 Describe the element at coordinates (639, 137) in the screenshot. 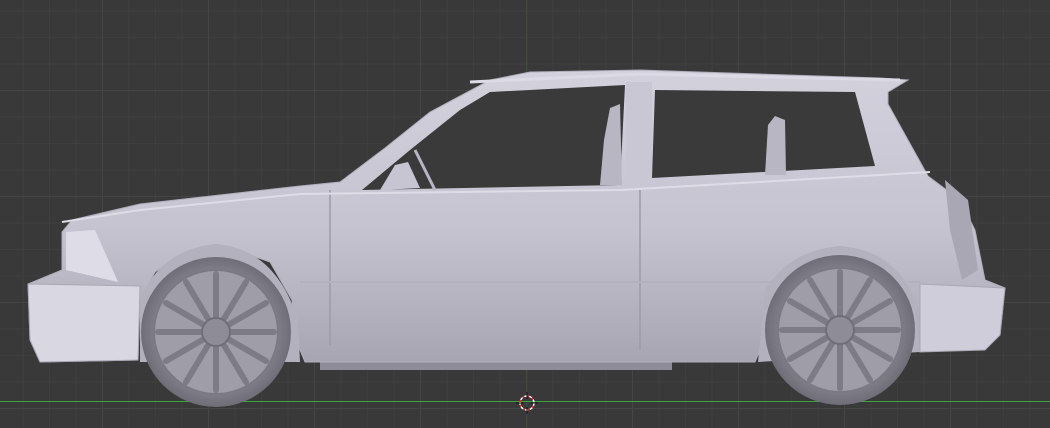

I see `b-pillar` at that location.